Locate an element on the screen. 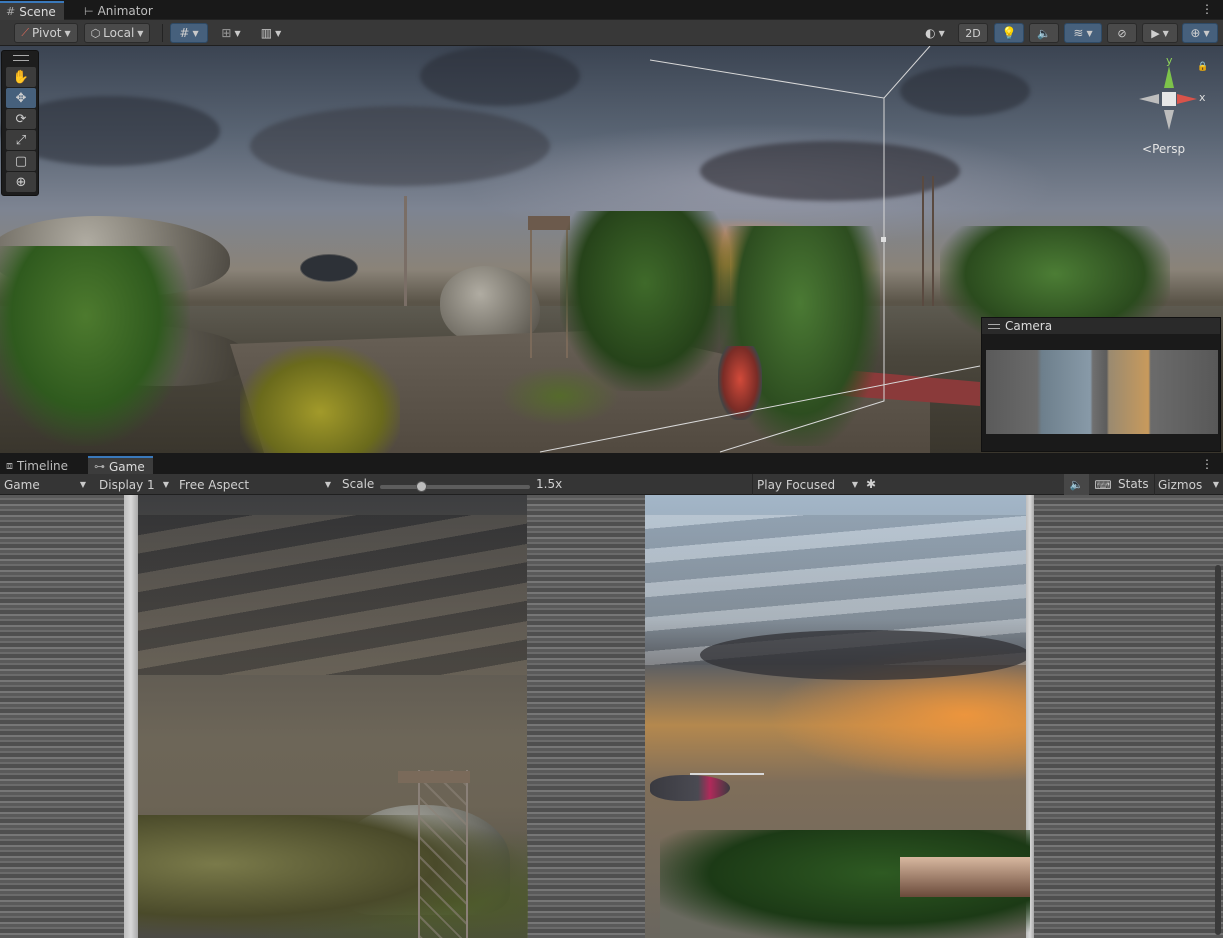  helicopter-rotor is located at coordinates (727, 774).